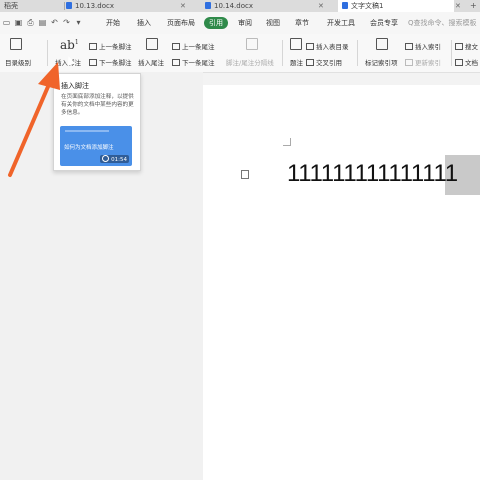 The width and height of the screenshot is (480, 480). Describe the element at coordinates (30, 128) in the screenshot. I see `arrow-shaft` at that location.